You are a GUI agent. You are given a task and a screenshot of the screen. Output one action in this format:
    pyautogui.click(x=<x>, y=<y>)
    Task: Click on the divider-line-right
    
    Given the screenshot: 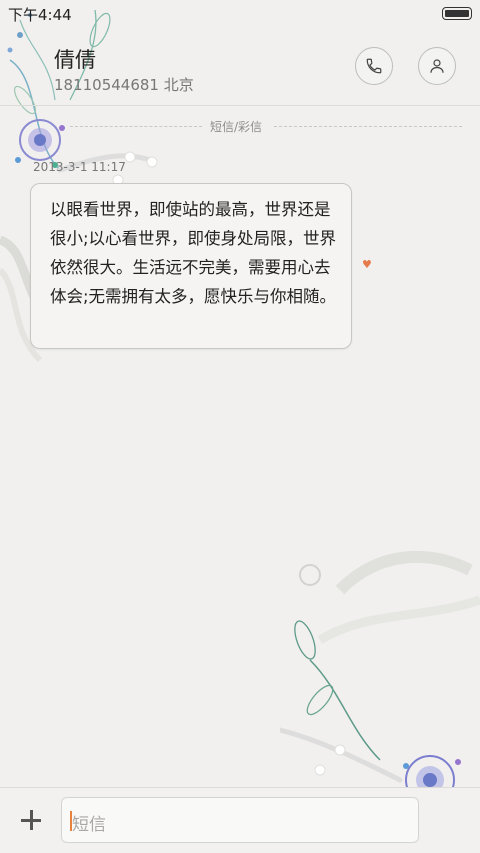 What is the action you would take?
    pyautogui.click(x=368, y=126)
    